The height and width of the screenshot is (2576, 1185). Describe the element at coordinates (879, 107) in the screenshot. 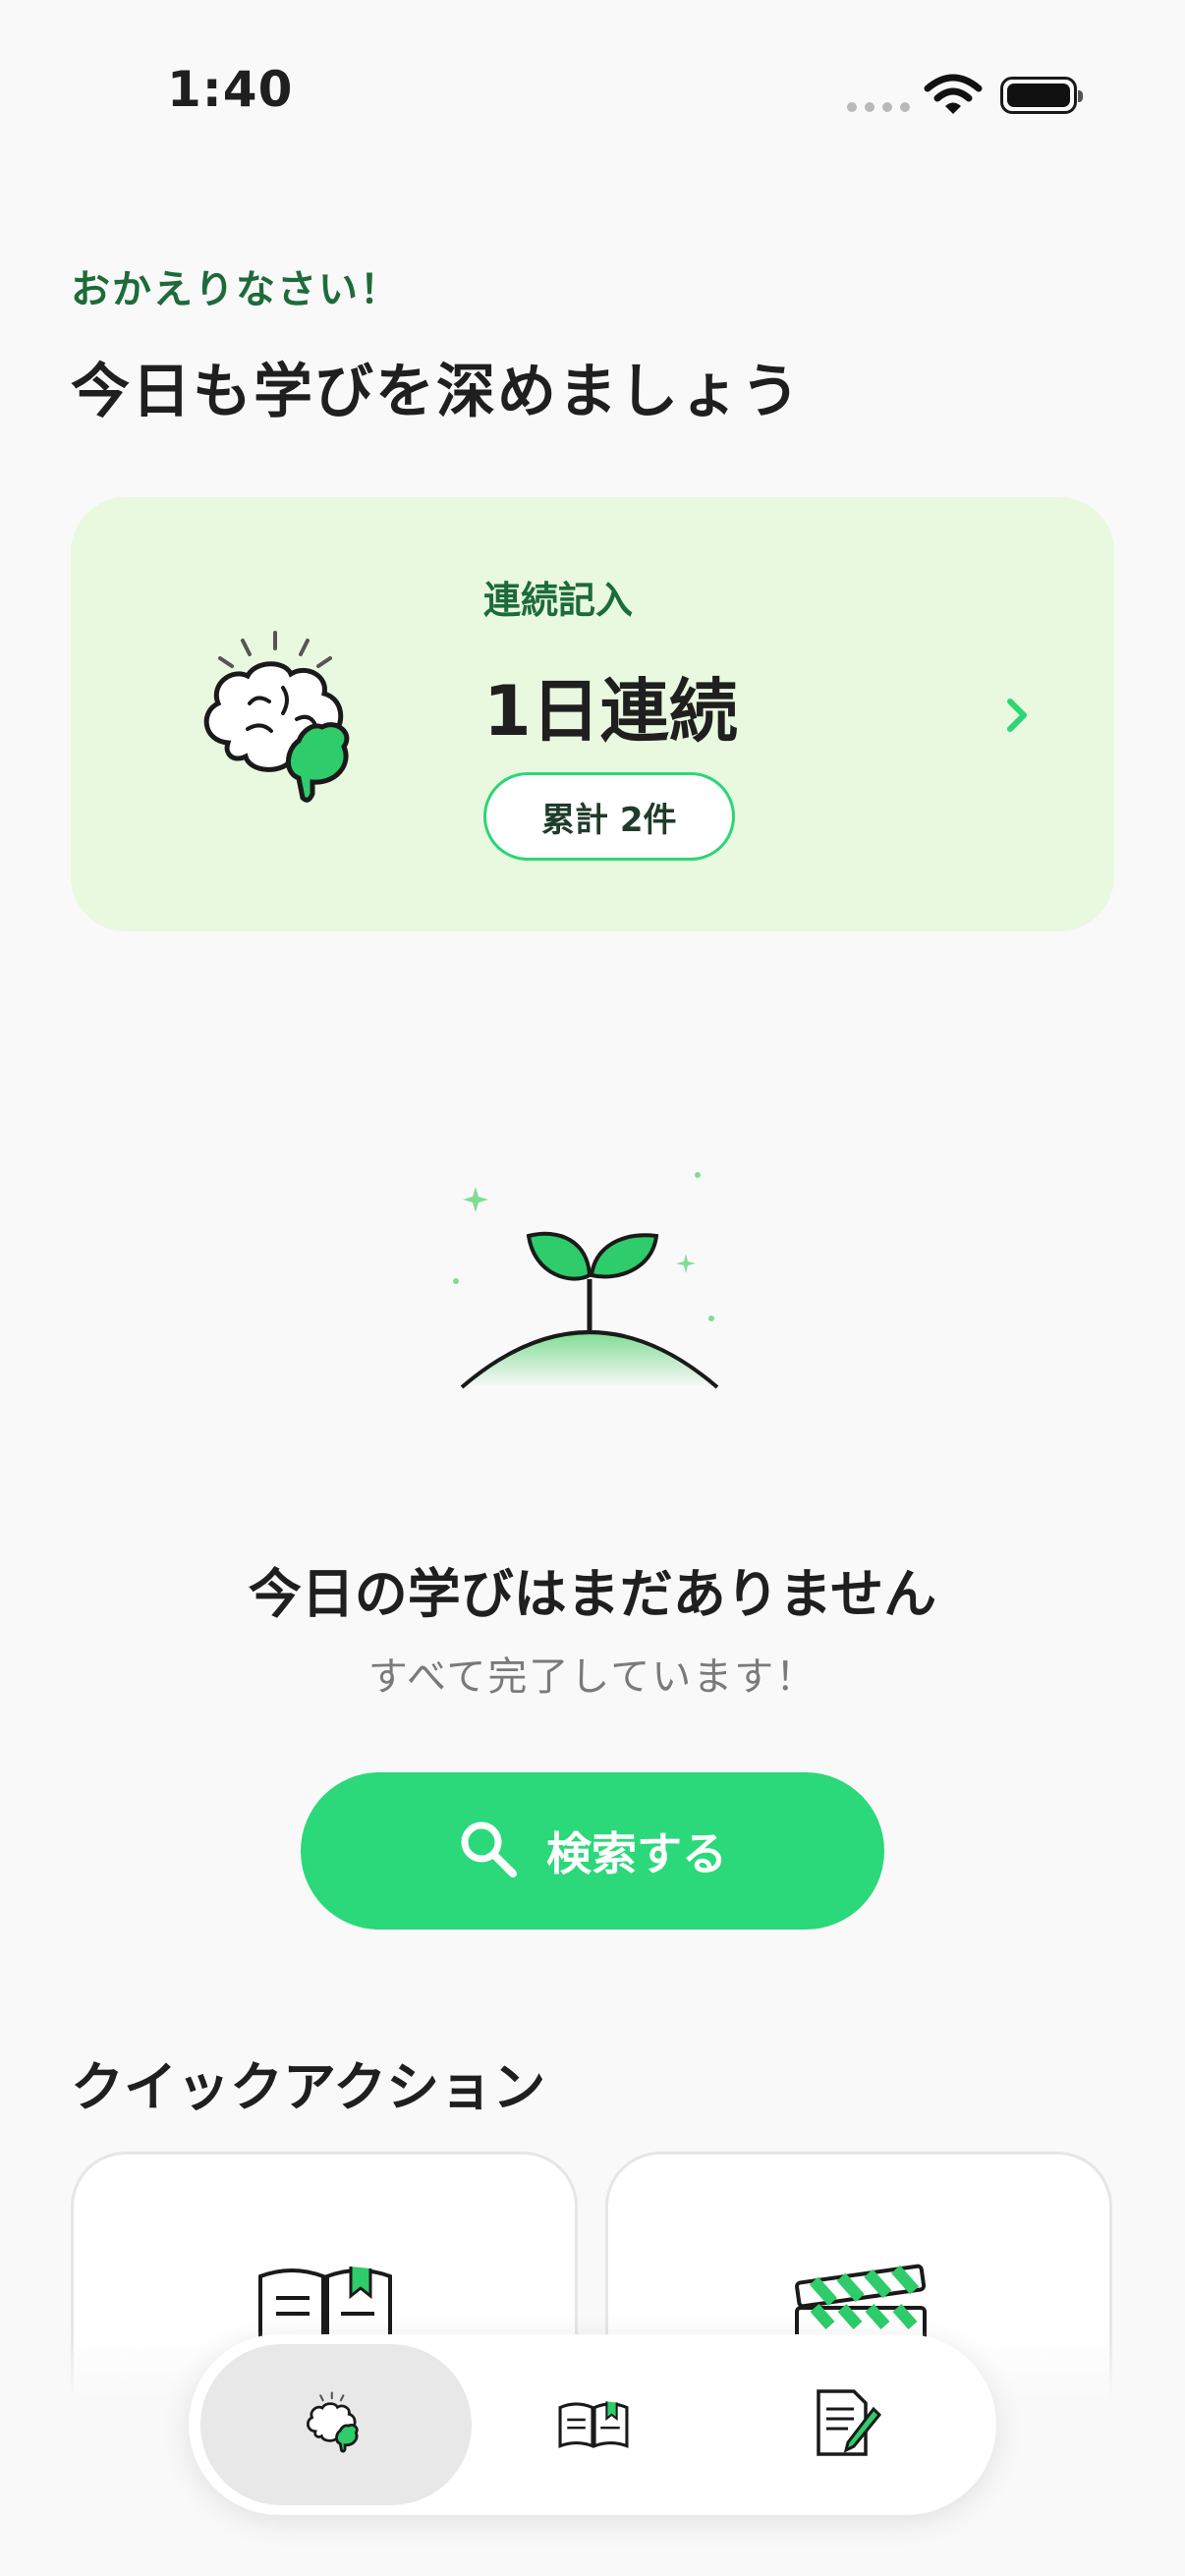

I see `cellular-icon` at that location.